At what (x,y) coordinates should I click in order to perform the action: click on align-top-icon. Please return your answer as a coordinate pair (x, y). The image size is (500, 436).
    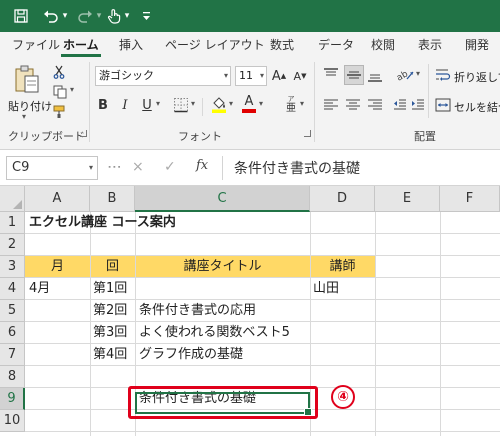
    Looking at the image, I should click on (331, 75).